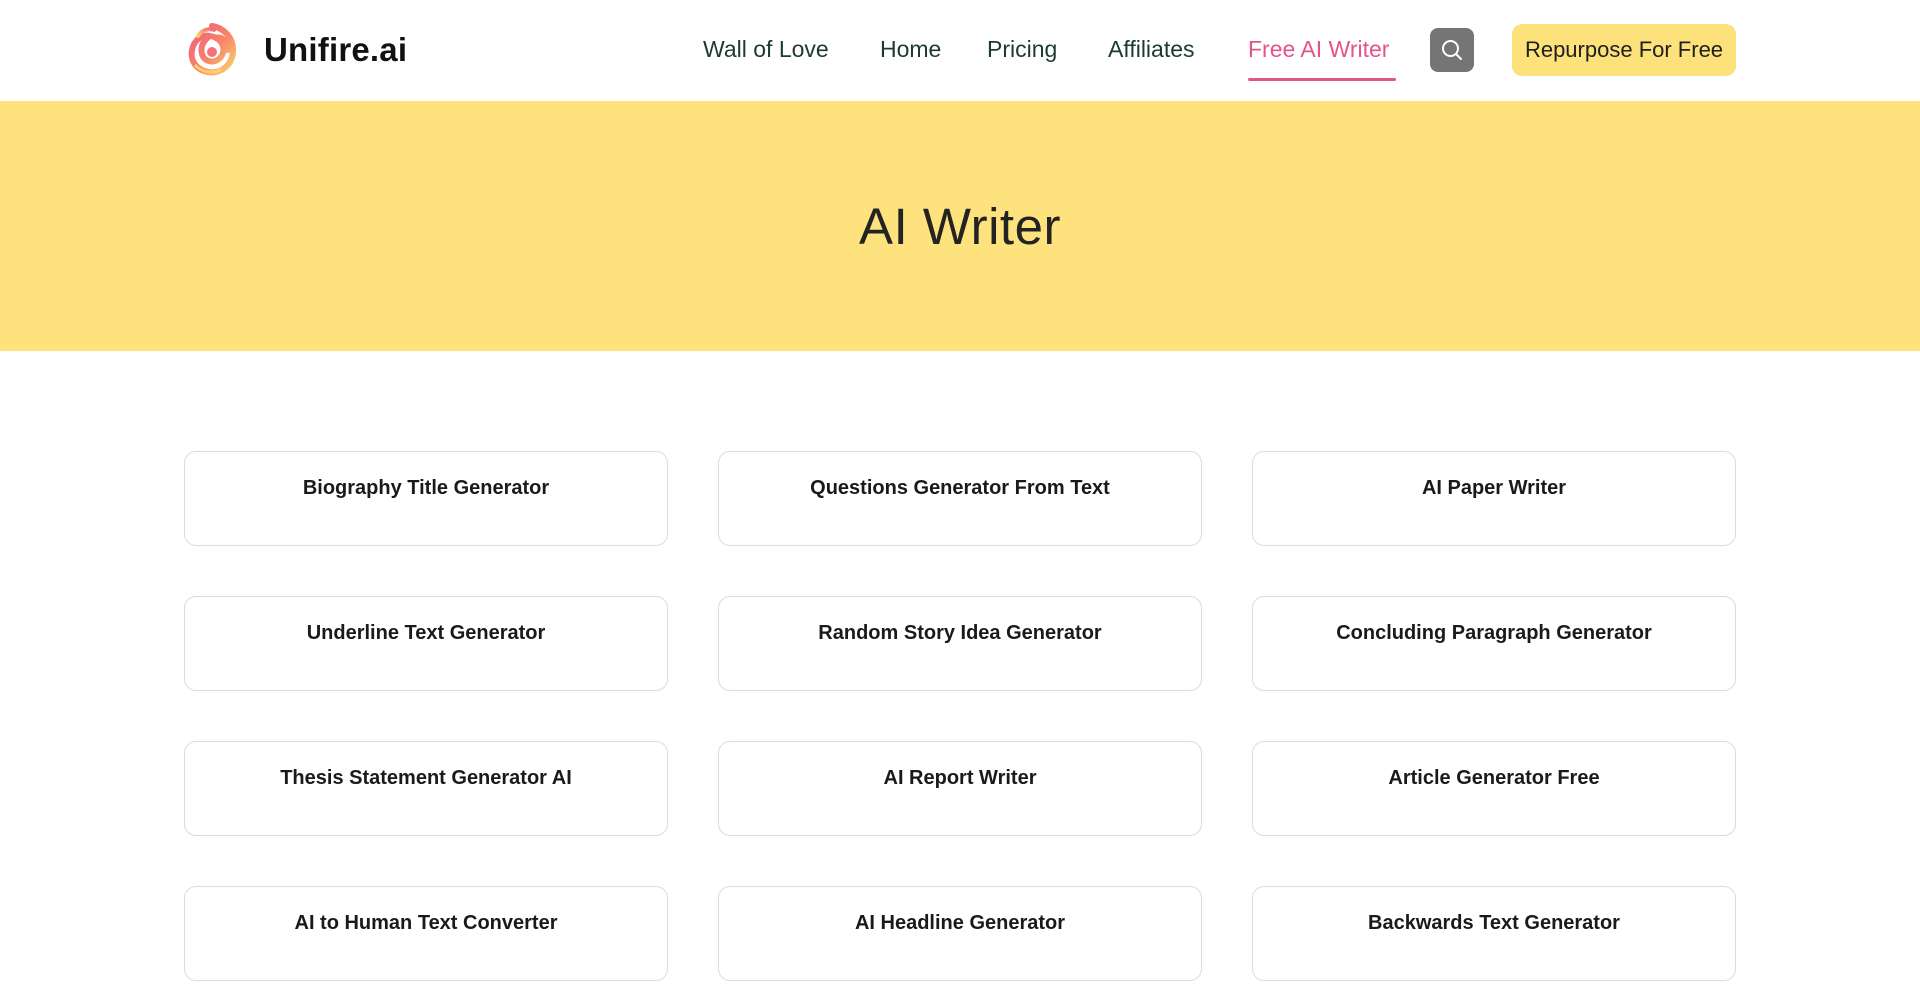 The width and height of the screenshot is (1920, 1000). I want to click on tool-card-label: AI Headline Generator, so click(960, 923).